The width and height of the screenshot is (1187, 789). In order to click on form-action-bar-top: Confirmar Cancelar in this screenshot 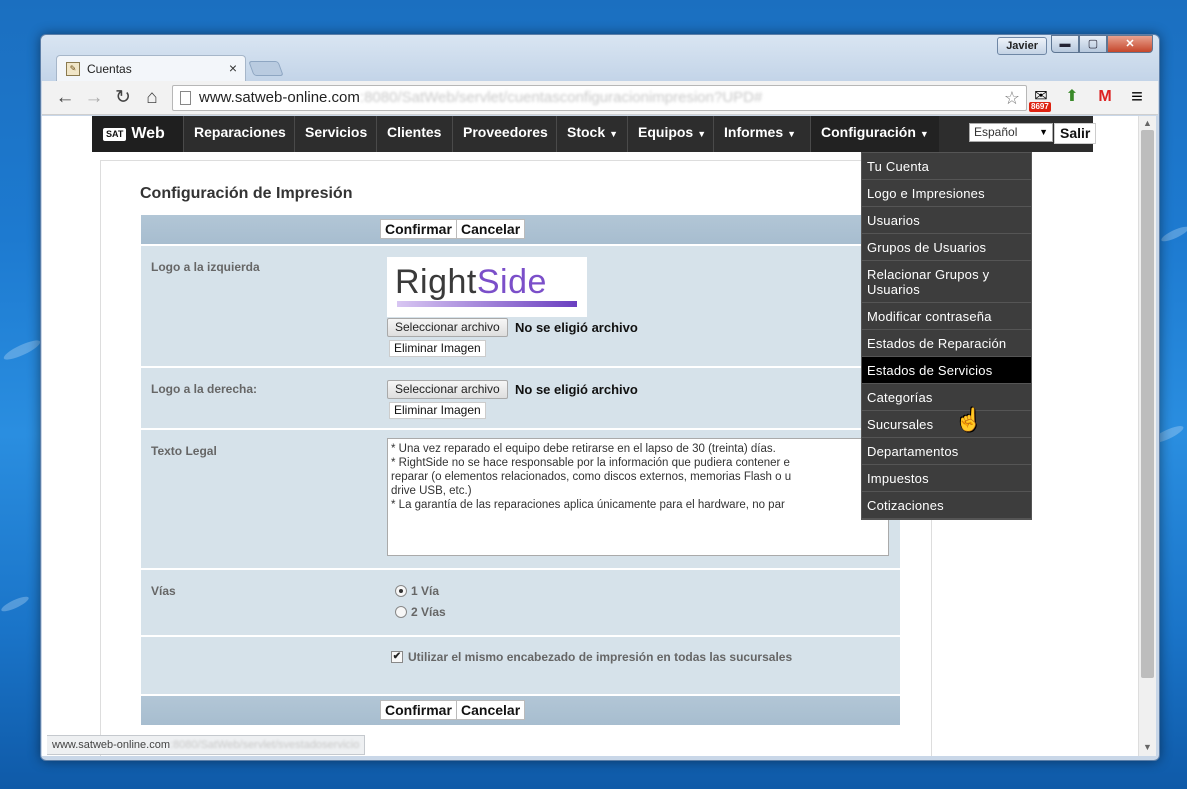, I will do `click(520, 230)`.